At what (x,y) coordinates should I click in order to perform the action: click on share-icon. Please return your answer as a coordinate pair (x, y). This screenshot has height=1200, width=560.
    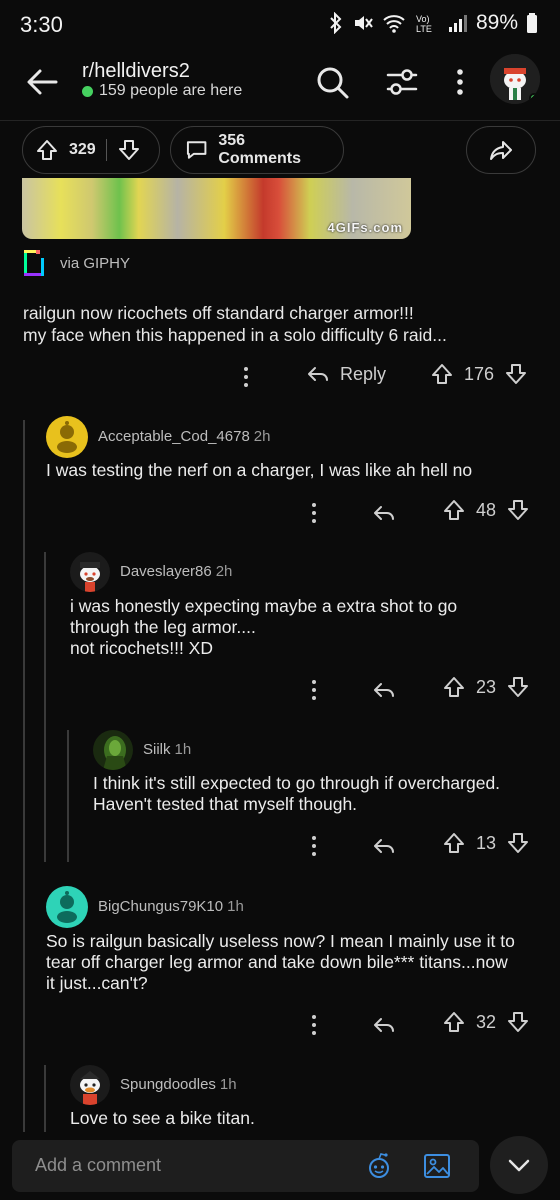
    Looking at the image, I should click on (501, 150).